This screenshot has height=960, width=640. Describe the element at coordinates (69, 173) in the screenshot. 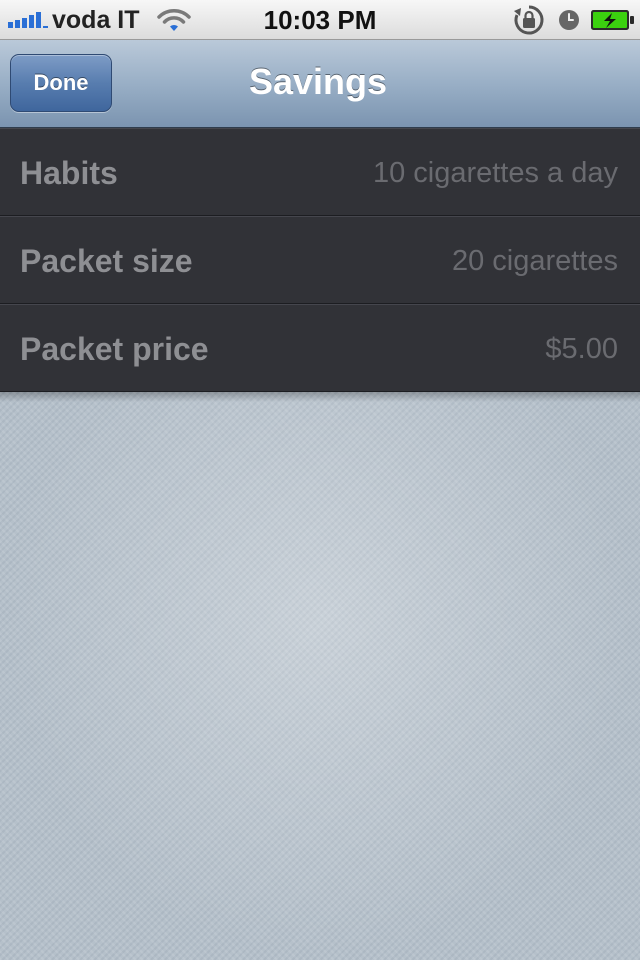

I see `row-label: Habits` at that location.